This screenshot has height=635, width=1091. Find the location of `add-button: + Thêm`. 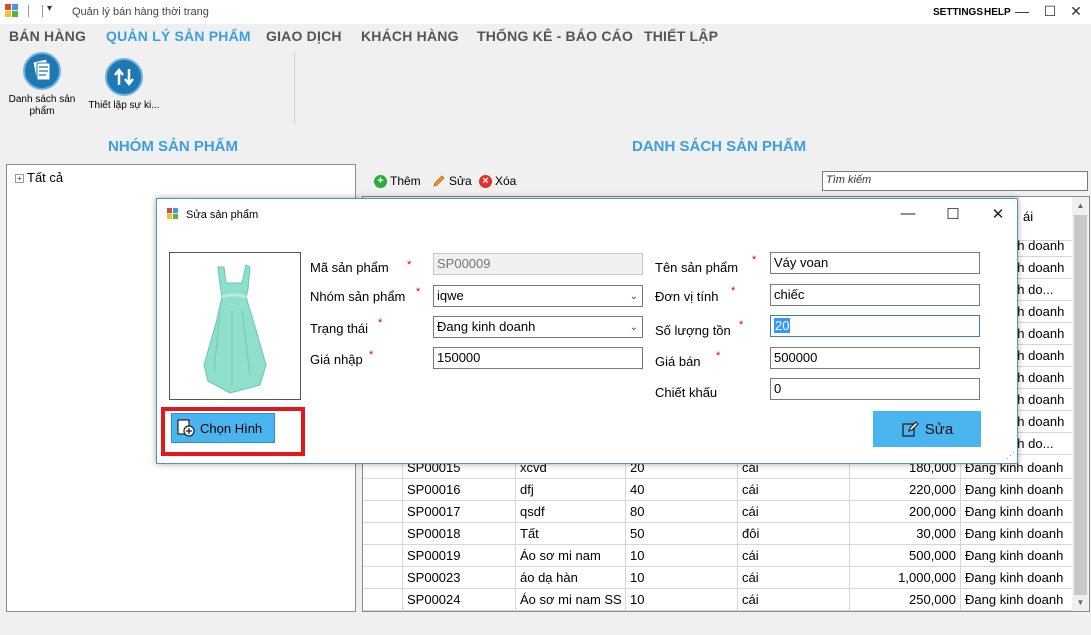

add-button: + Thêm is located at coordinates (397, 181).